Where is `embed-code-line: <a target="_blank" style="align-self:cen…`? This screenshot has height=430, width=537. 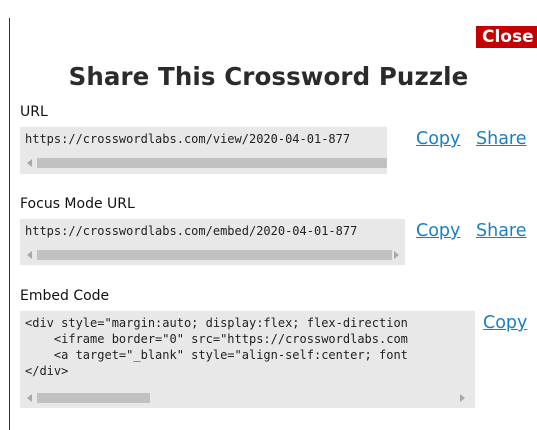 embed-code-line: <a target="_blank" style="align-self:cen… is located at coordinates (216, 355).